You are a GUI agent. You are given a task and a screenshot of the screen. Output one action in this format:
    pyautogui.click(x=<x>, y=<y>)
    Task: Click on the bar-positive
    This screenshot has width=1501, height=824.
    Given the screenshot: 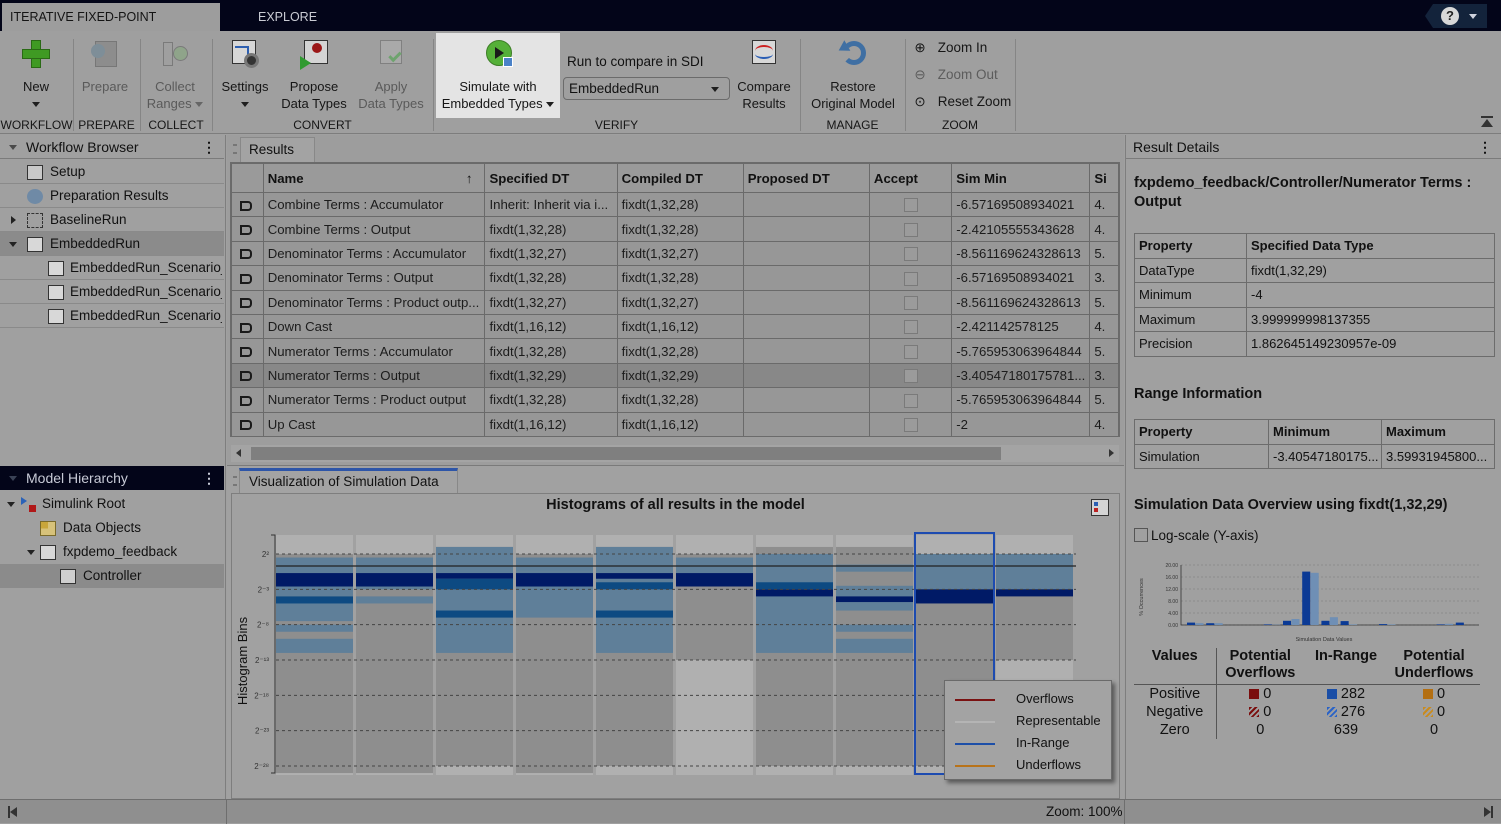 What is the action you would take?
    pyautogui.click(x=1441, y=624)
    